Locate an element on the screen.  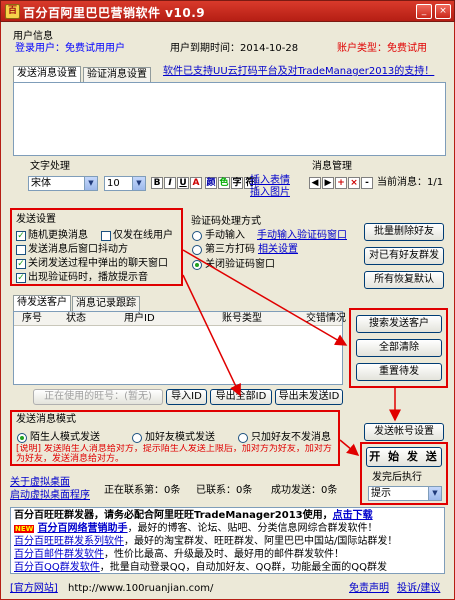
bold-button: B is located at coordinates (157, 183).